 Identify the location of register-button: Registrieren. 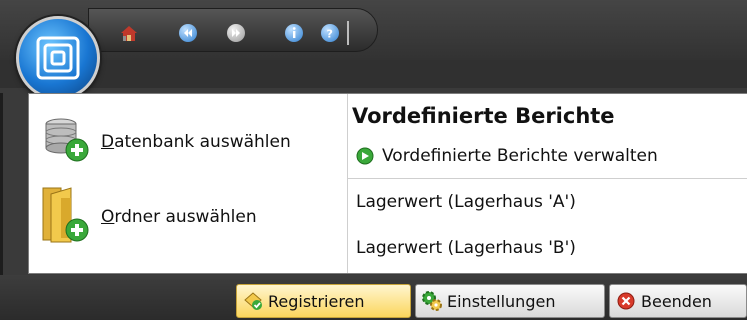
(323, 301).